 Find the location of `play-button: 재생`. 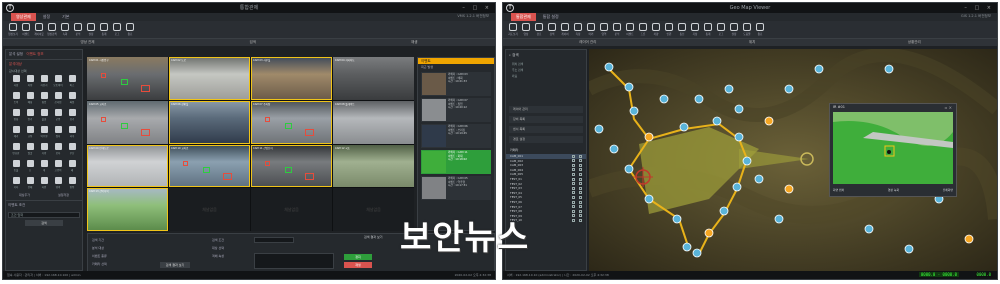

play-button: 재생 is located at coordinates (358, 265).